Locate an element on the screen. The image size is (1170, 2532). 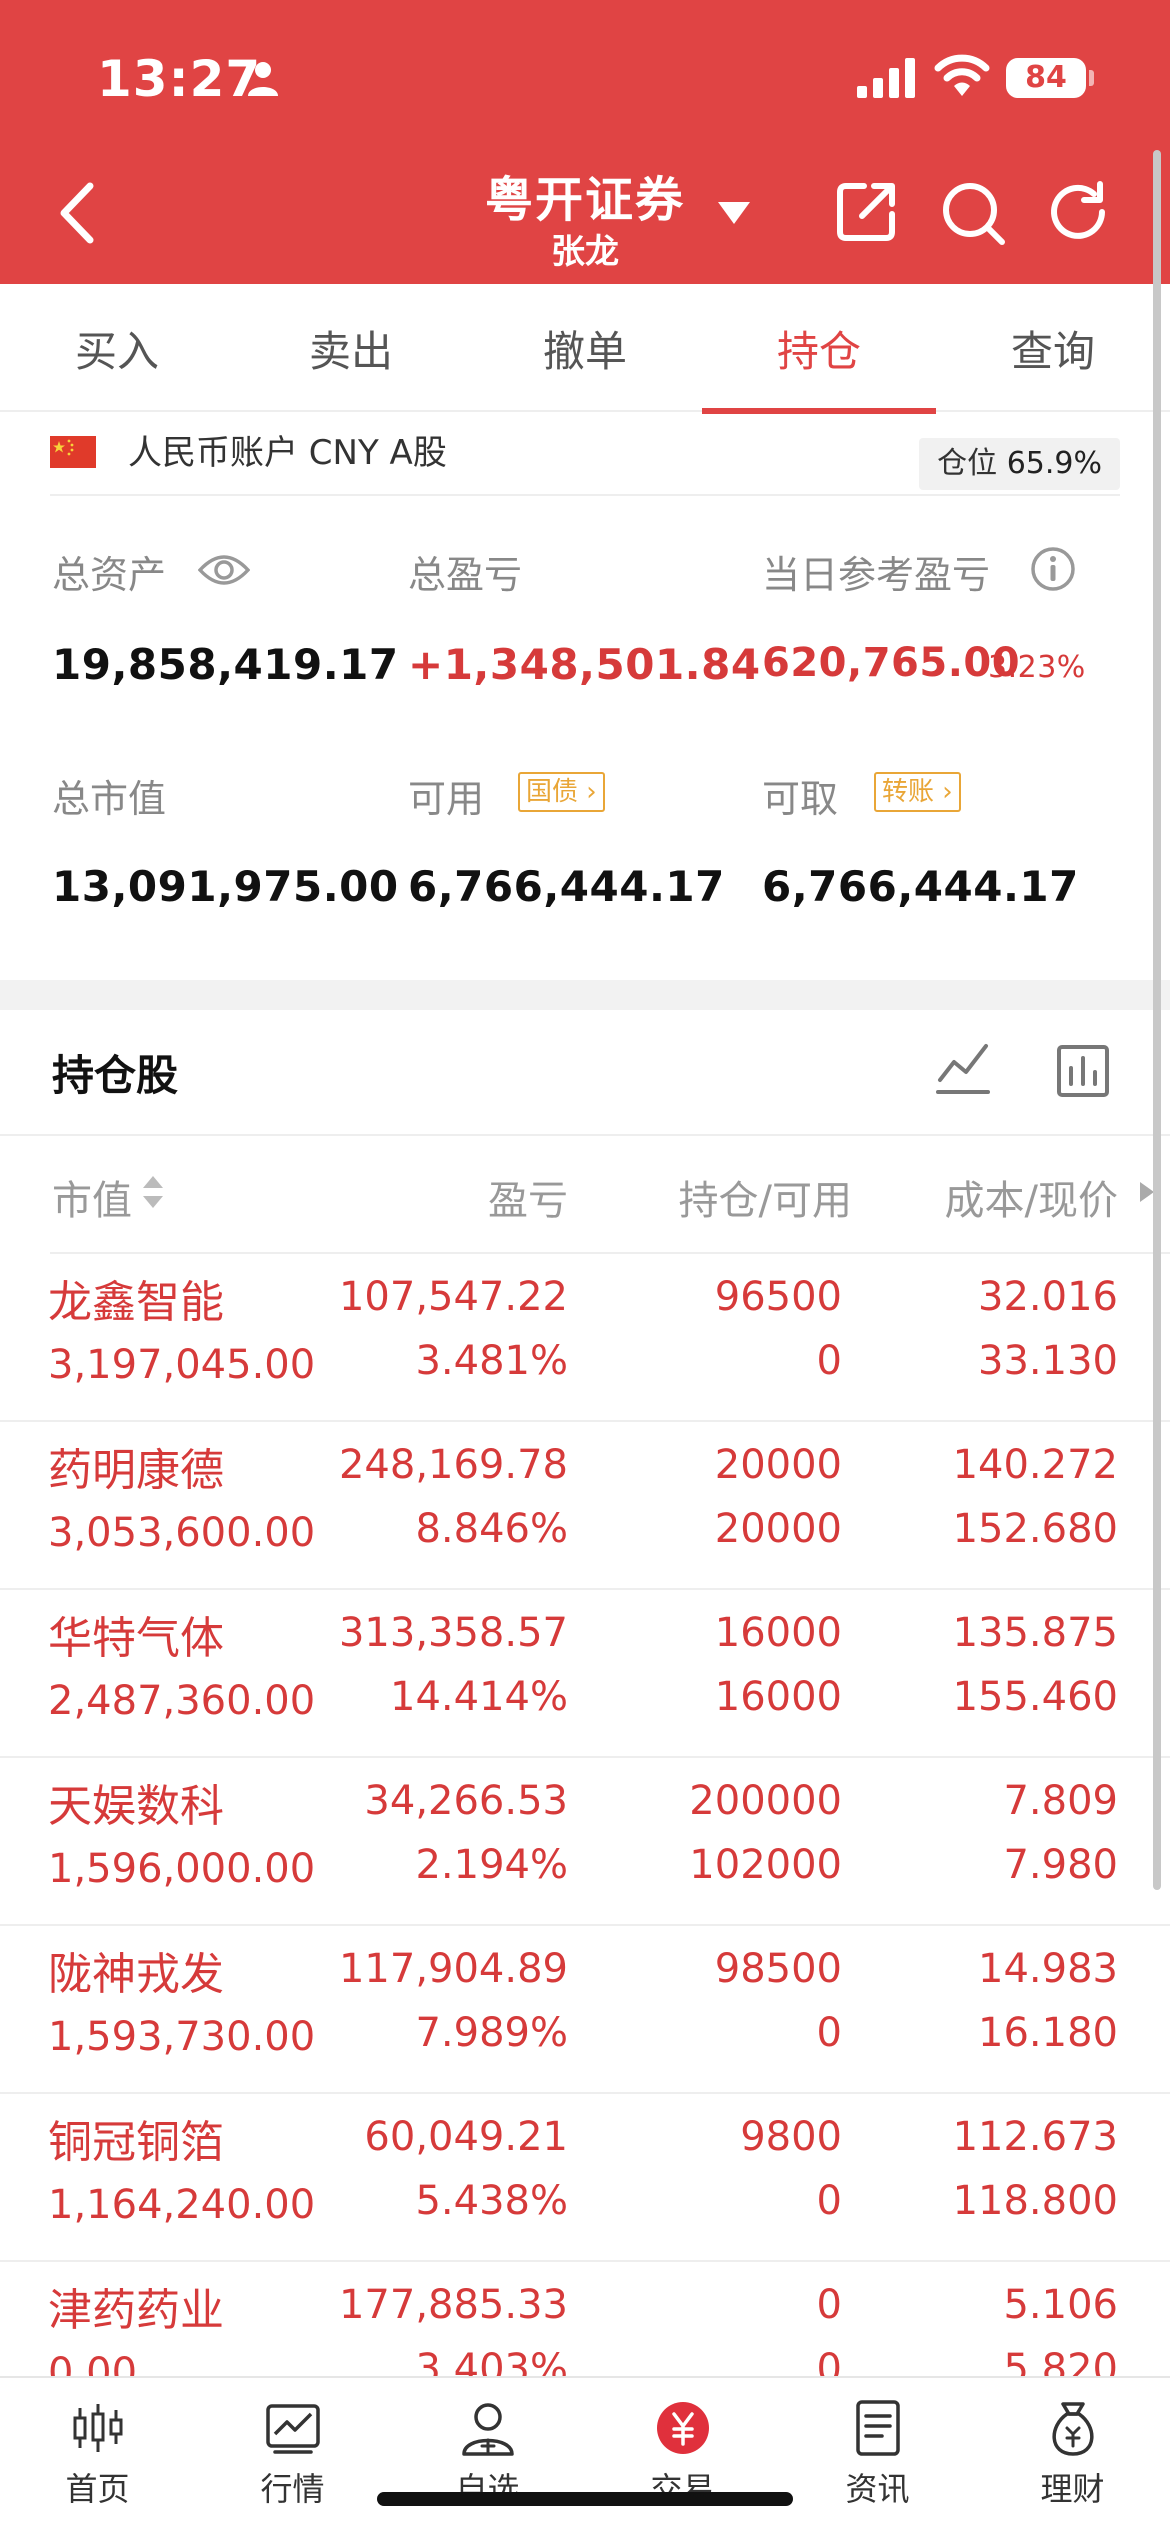
stock-quantity: 0 is located at coordinates (829, 2305).